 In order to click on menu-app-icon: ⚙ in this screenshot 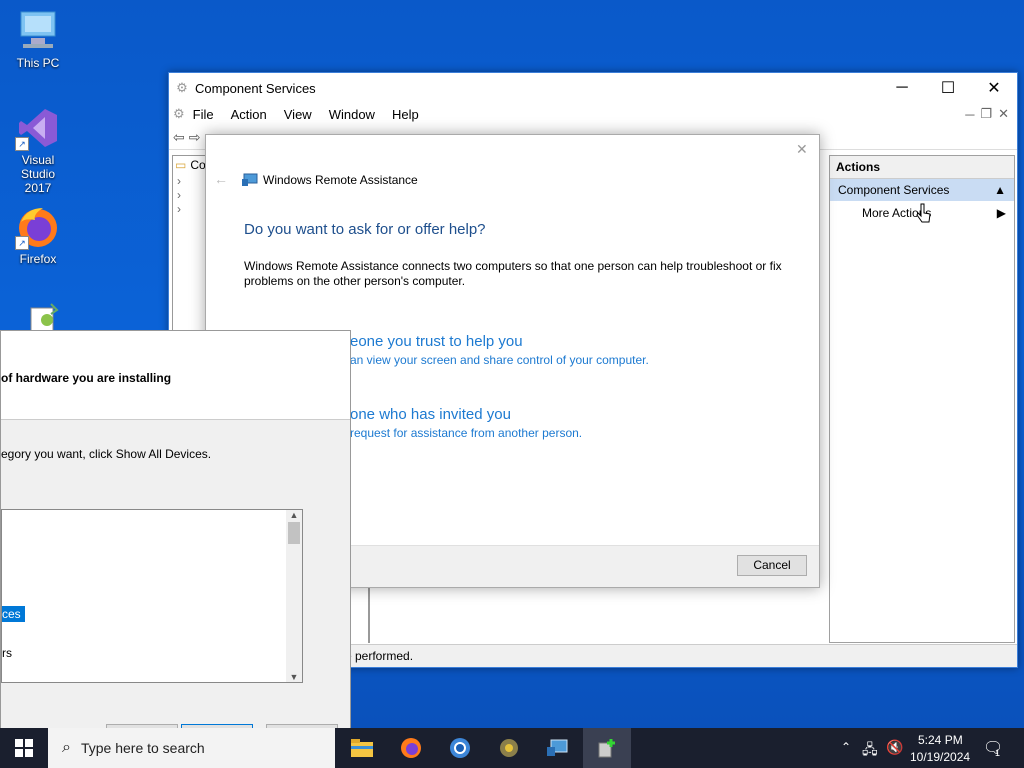, I will do `click(179, 113)`.